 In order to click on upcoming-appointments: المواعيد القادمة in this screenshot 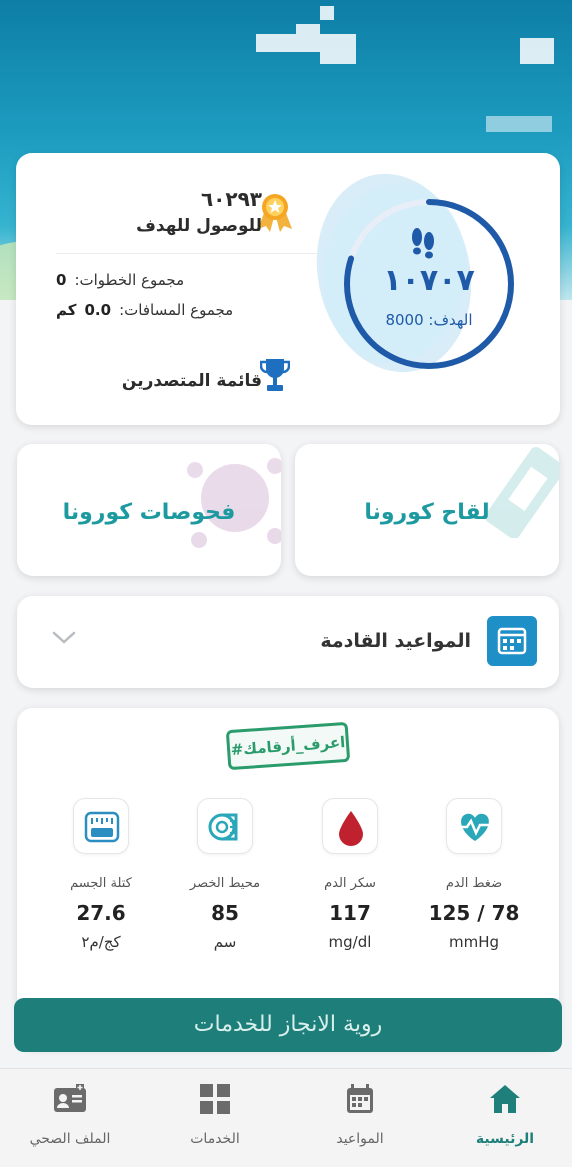, I will do `click(288, 642)`.